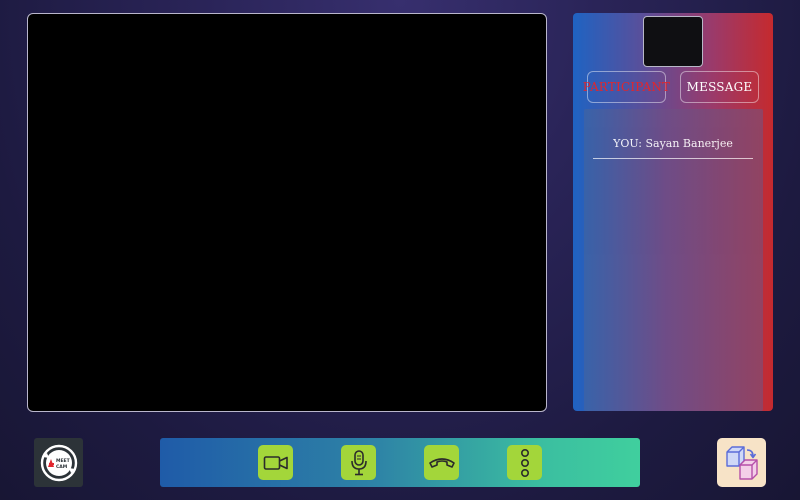 The height and width of the screenshot is (500, 800). I want to click on switch-layout-button, so click(741, 462).